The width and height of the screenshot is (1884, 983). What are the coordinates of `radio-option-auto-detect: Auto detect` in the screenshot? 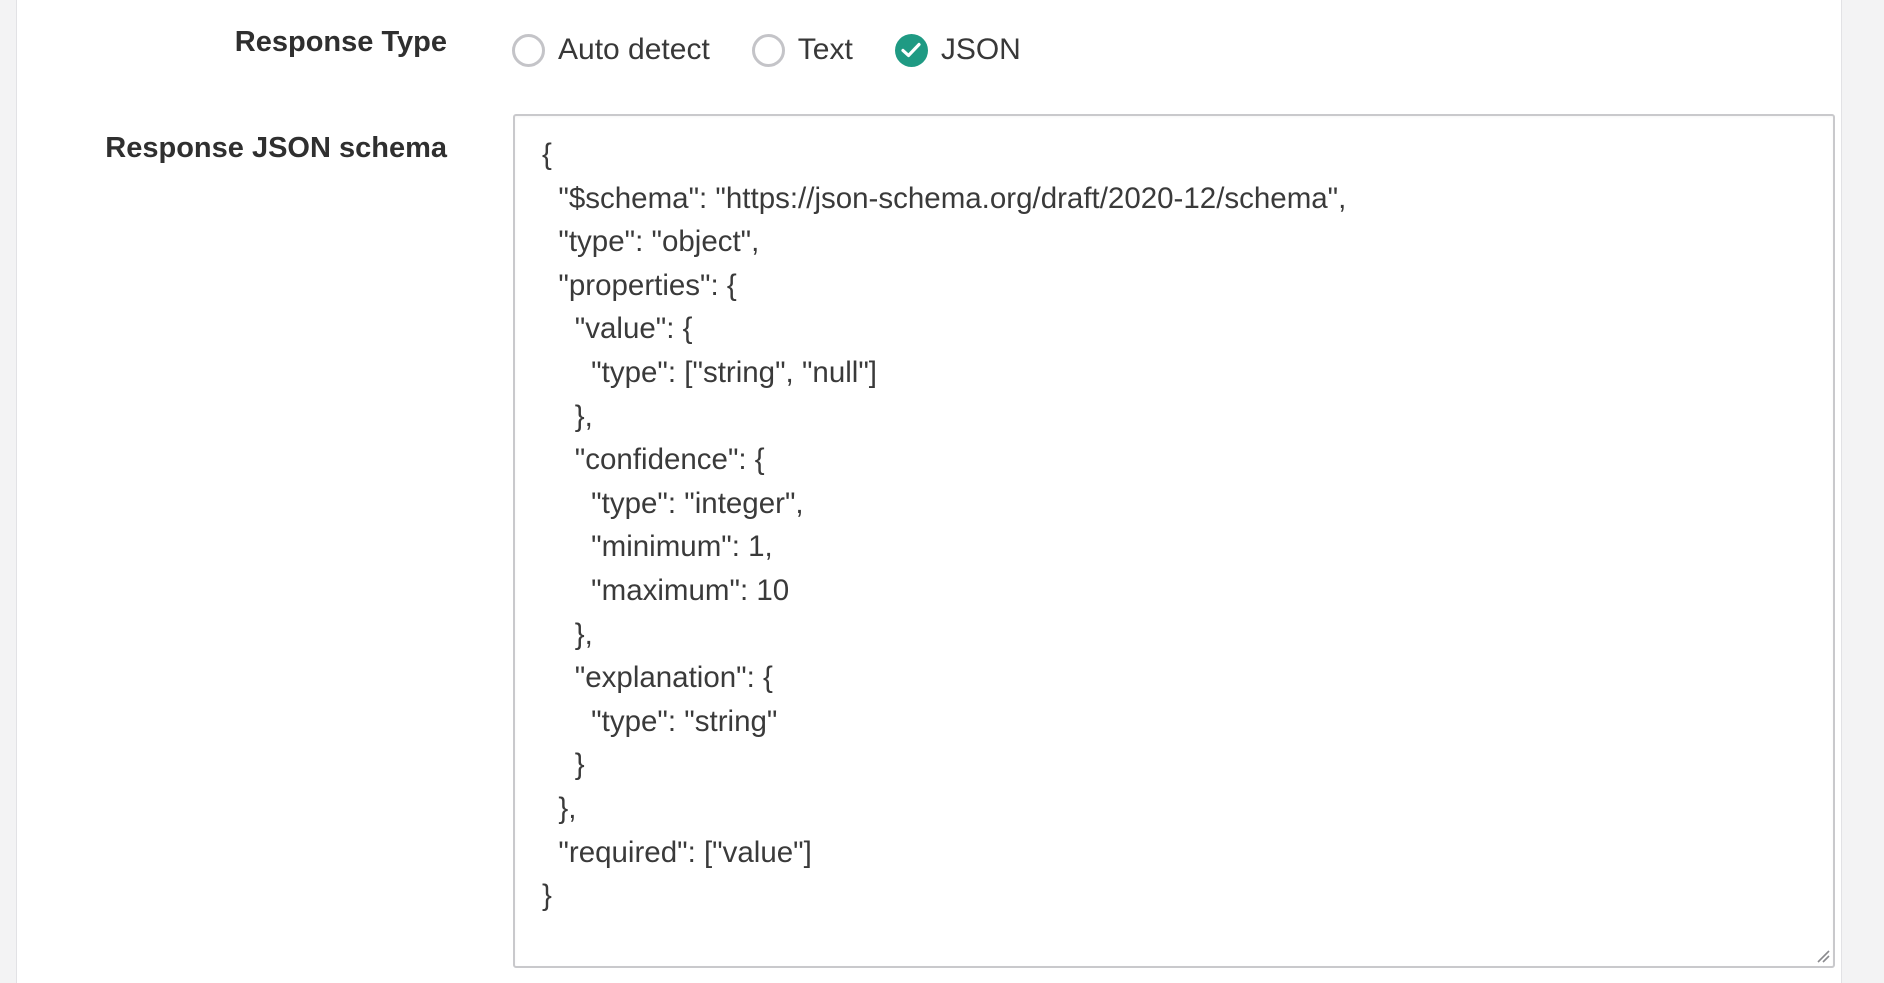 It's located at (611, 50).